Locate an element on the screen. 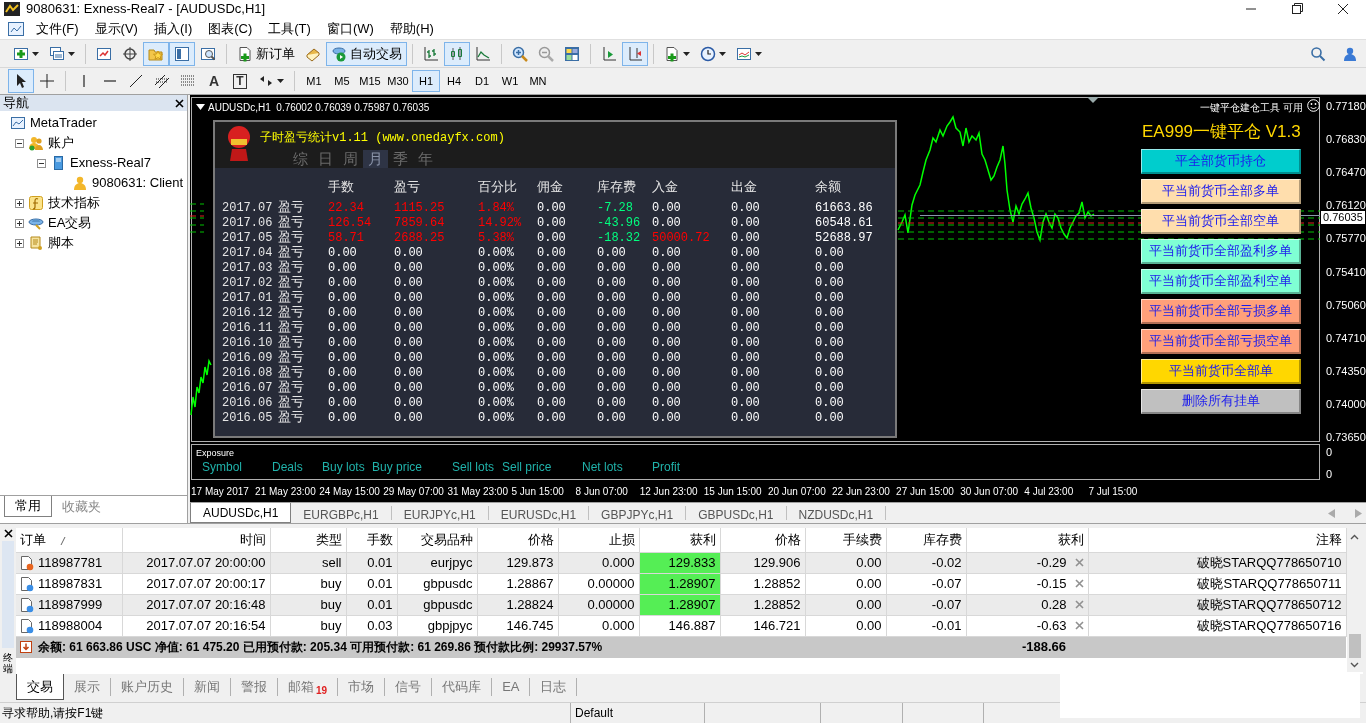 The image size is (1366, 723). timeframe-button: M30 is located at coordinates (398, 81).